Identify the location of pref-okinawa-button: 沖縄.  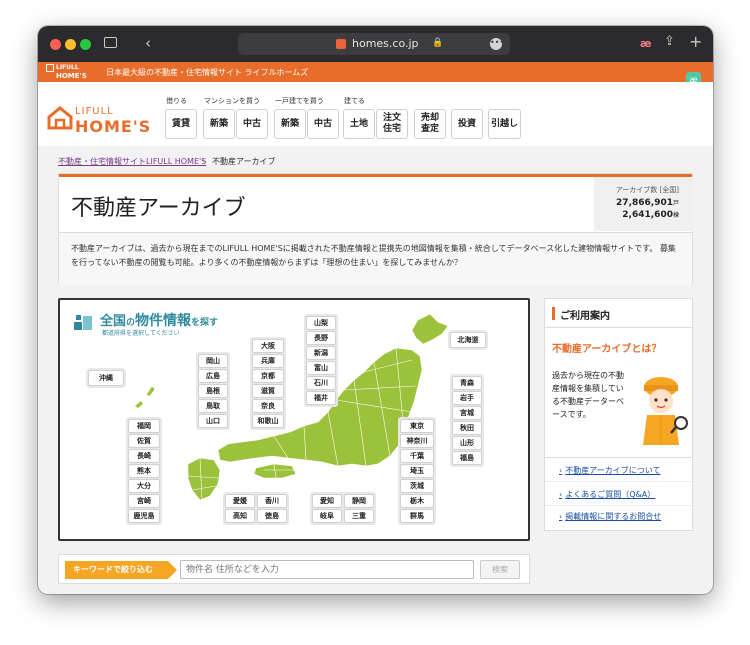
(106, 378).